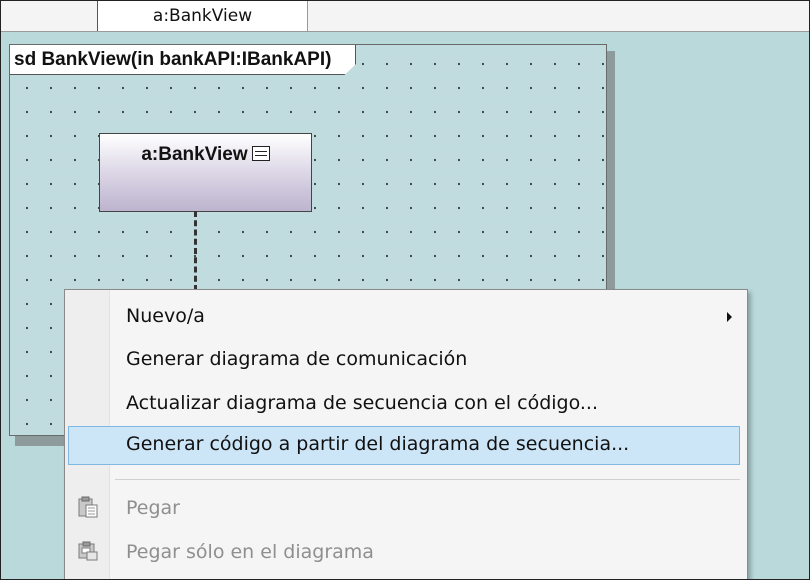 The height and width of the screenshot is (580, 810). Describe the element at coordinates (260, 153) in the screenshot. I see `collapse-icon` at that location.